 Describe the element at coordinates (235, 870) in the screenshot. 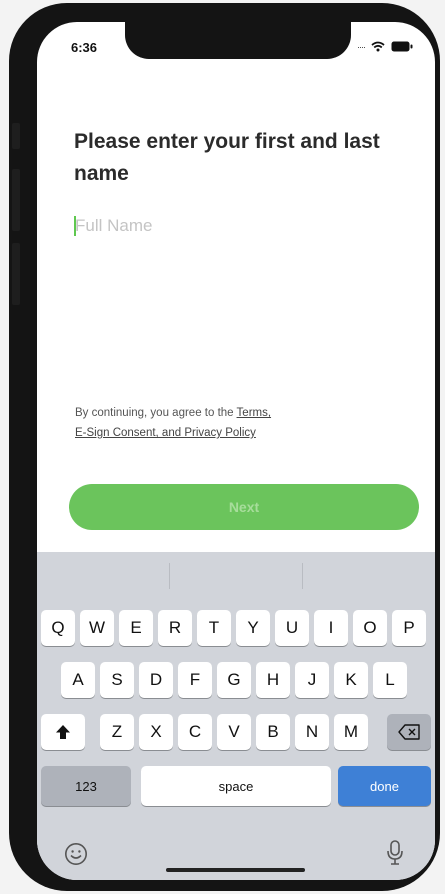

I see `home-indicator` at that location.